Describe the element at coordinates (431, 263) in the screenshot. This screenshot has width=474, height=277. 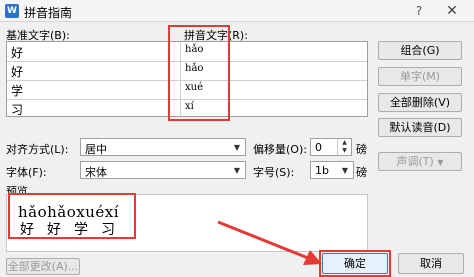
I see `cancel-button: 取消` at that location.